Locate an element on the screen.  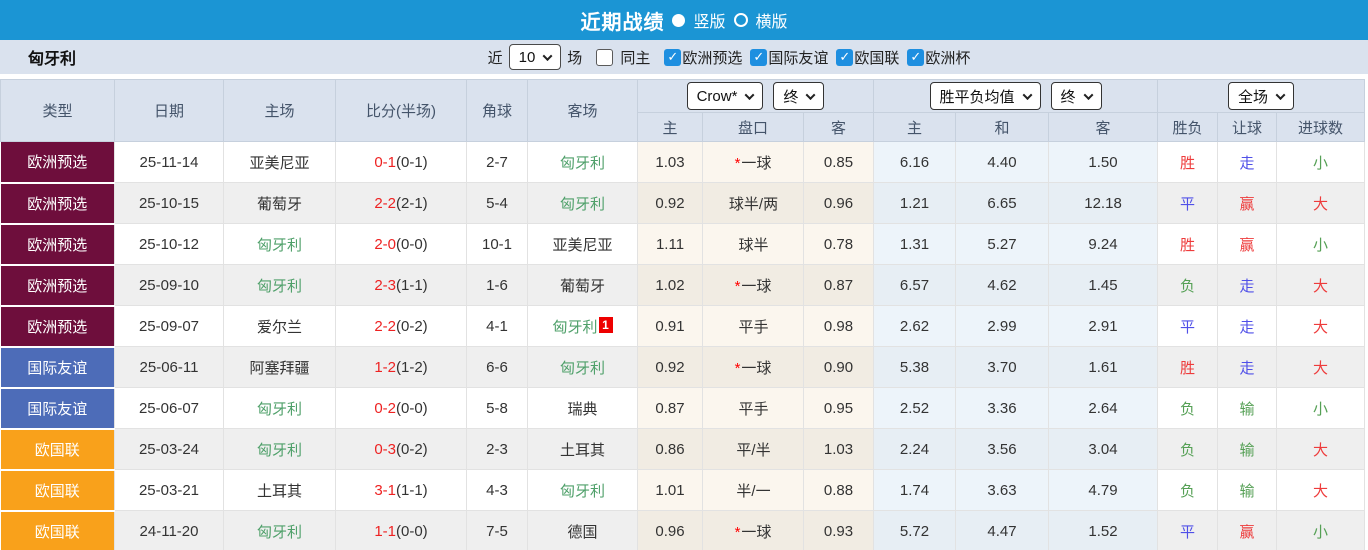
near-label: 近 is located at coordinates (495, 58).